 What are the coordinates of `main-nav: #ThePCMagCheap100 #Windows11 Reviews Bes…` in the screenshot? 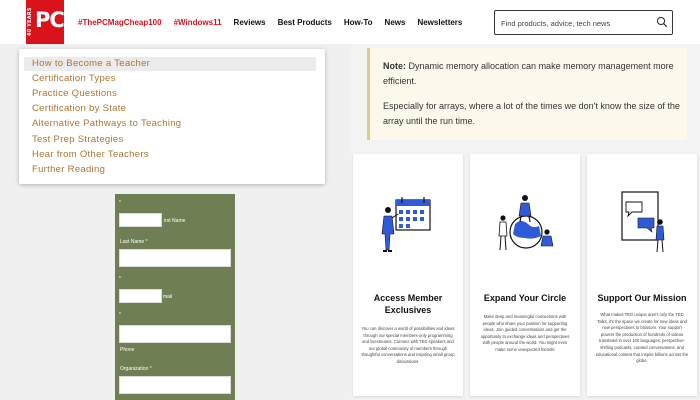 It's located at (270, 23).